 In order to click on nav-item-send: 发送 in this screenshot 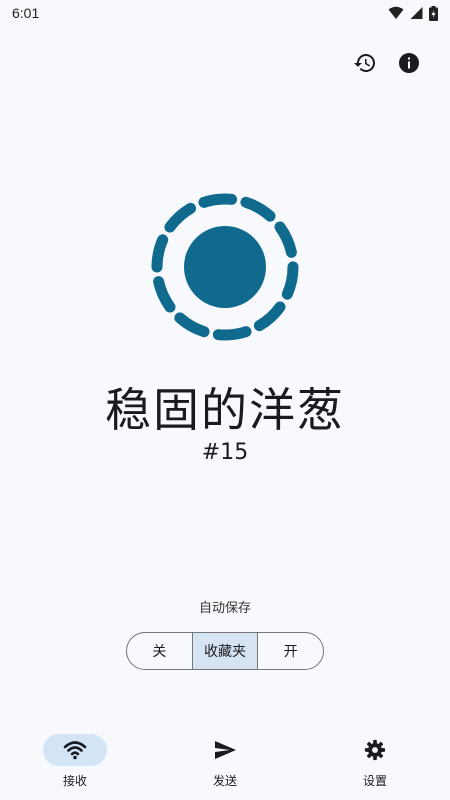, I will do `click(225, 762)`.